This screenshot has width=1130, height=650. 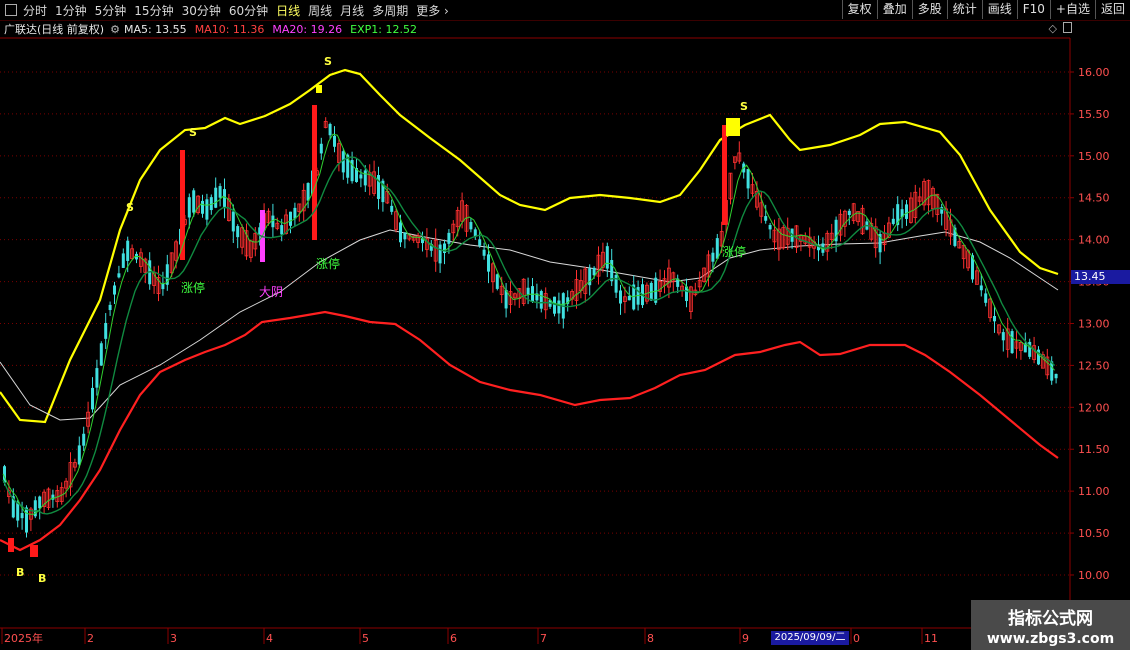 I want to click on price-tick-label: 15.50, so click(x=1094, y=114).